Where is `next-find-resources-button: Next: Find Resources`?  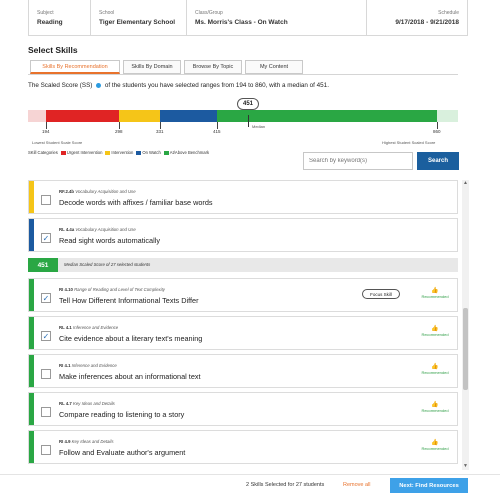
next-find-resources-button: Next: Find Resources is located at coordinates (429, 485).